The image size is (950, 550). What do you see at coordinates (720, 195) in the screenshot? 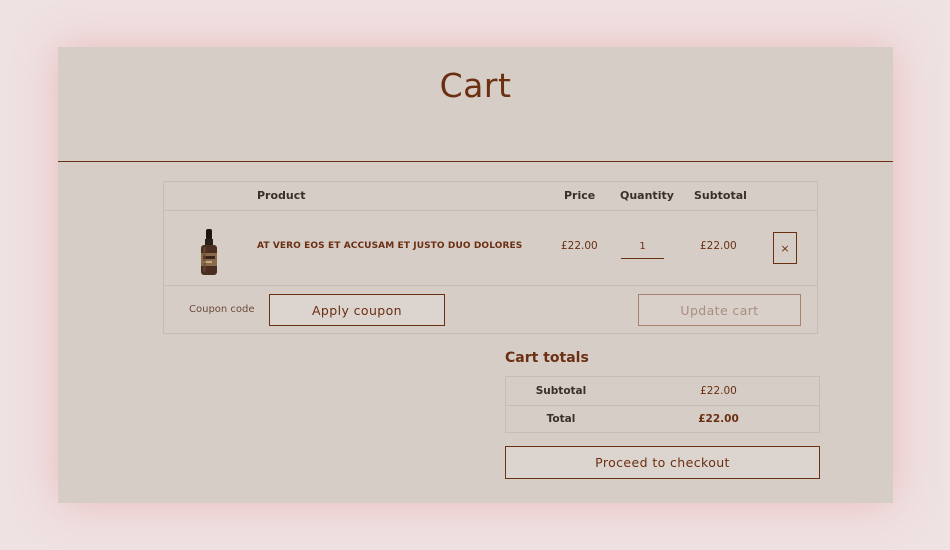
I see `column-header-subtotal: Subtotal` at bounding box center [720, 195].